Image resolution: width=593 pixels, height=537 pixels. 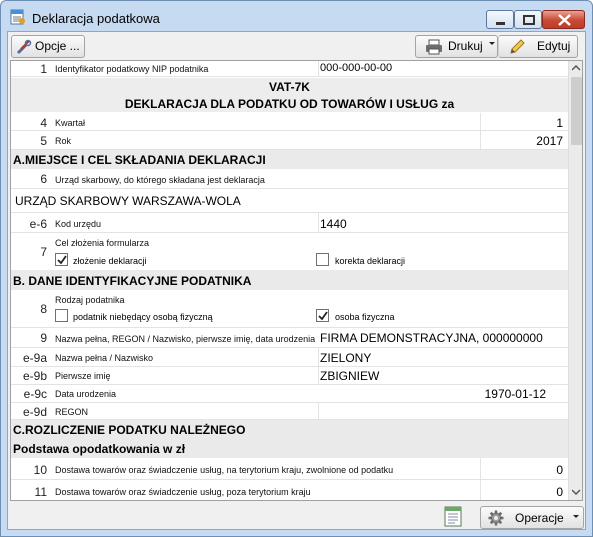 I want to click on row-regon: e-9d REGON, so click(x=289, y=411).